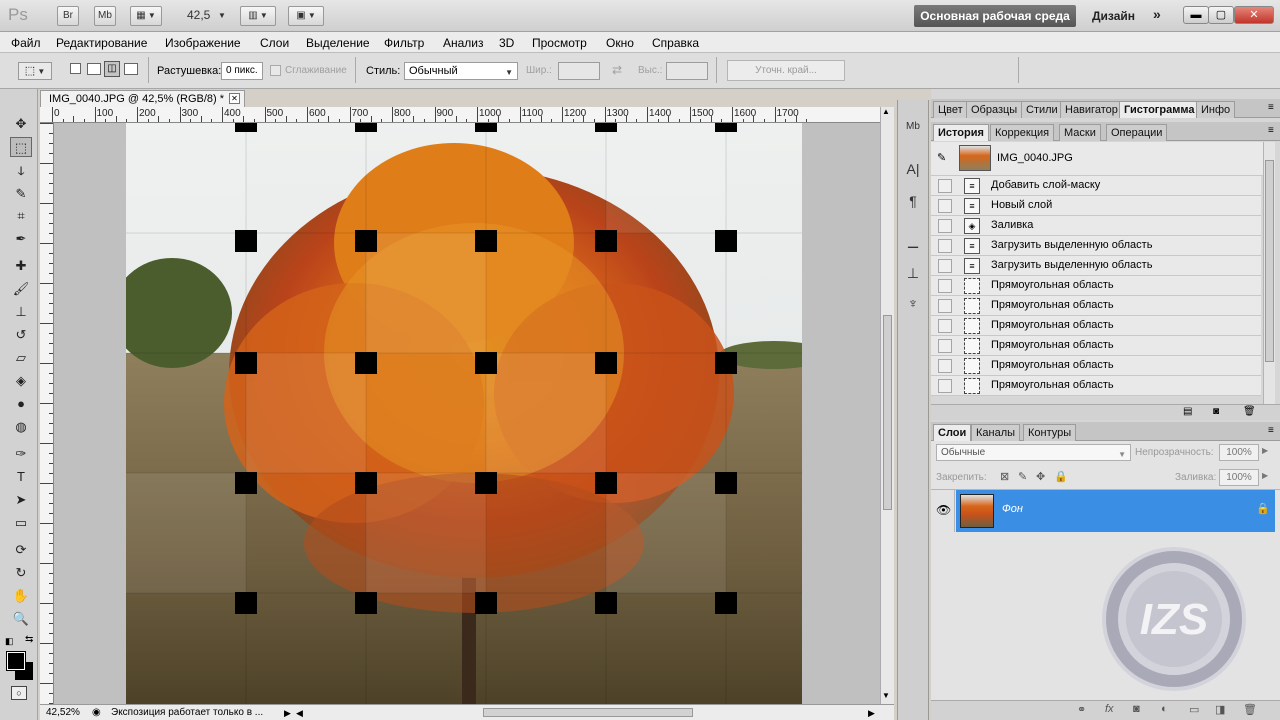 The height and width of the screenshot is (720, 1280). What do you see at coordinates (131, 69) in the screenshot?
I see `intersect-selection-icon` at bounding box center [131, 69].